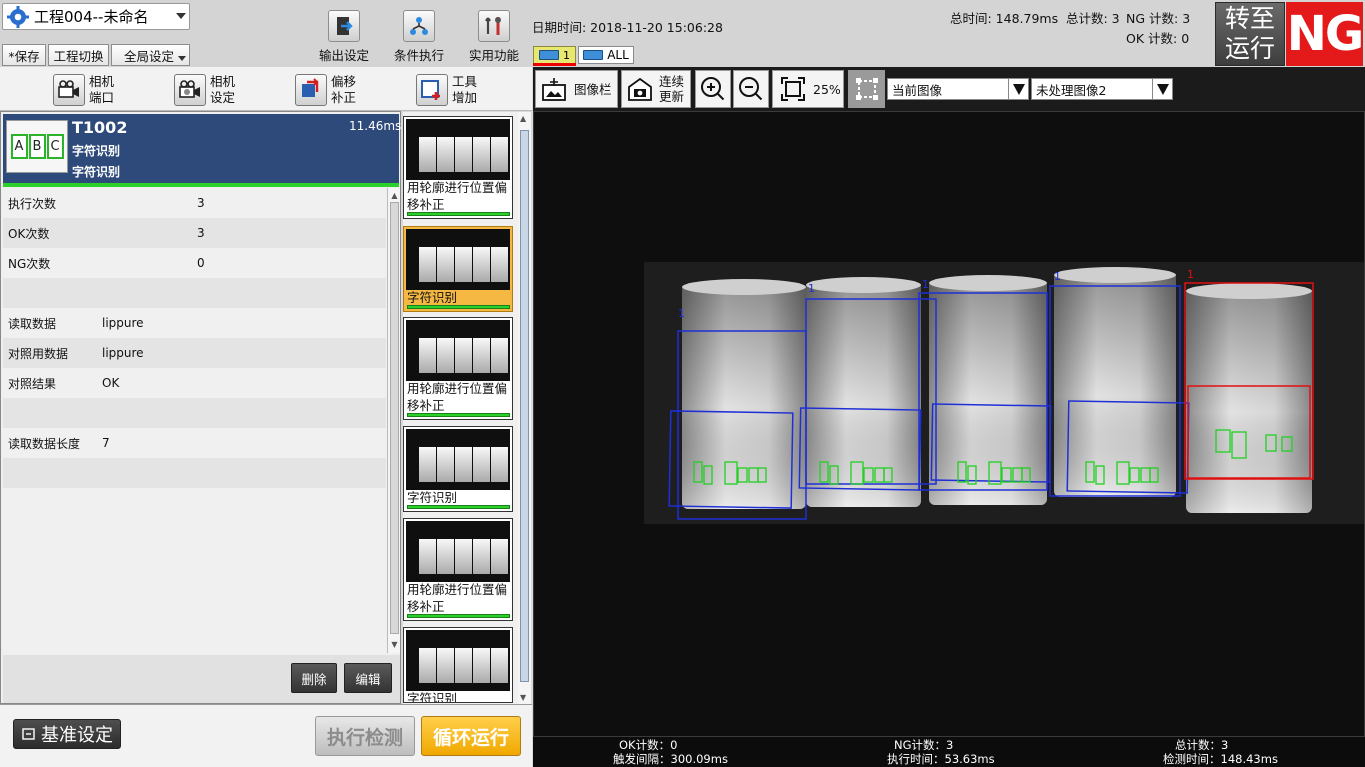  I want to click on go-to-run-button: 转至 运行, so click(1250, 34).